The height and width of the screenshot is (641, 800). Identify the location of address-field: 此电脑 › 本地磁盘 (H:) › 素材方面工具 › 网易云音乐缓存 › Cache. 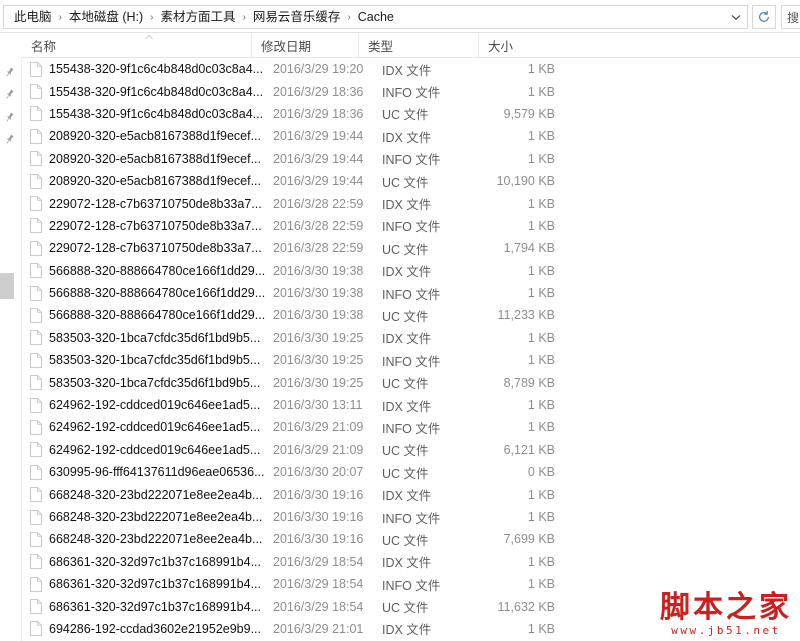
(375, 17).